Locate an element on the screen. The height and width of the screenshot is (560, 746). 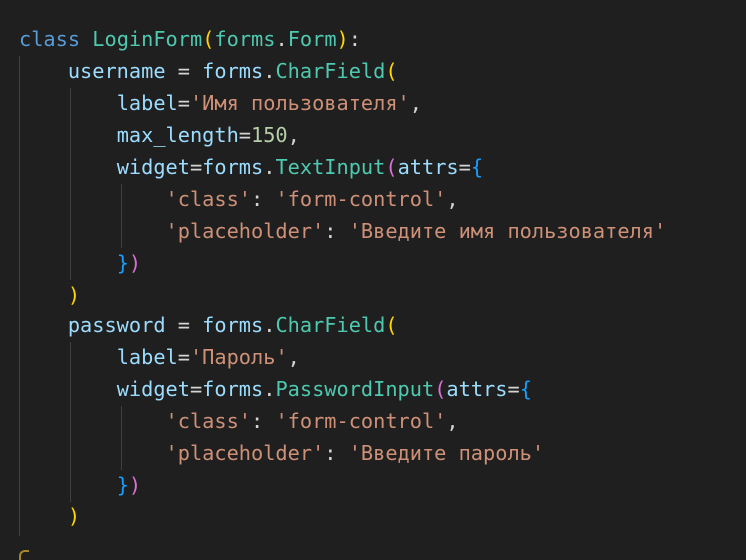
code-line-password-placeholder: 'placeholder': 'Введите пароль' is located at coordinates (282, 453).